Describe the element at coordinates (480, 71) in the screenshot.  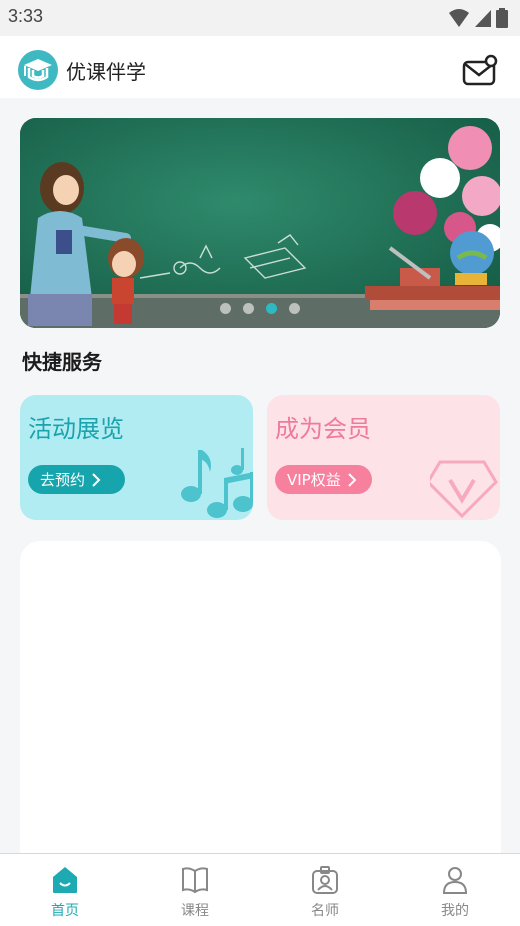
I see `message-icon` at that location.